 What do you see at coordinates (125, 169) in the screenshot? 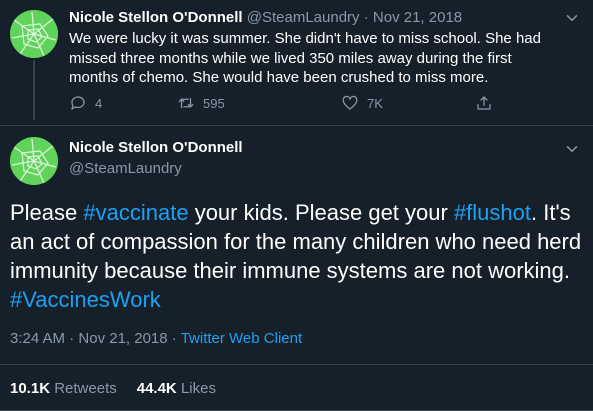
I see `main-handle: @SteamLaundry` at bounding box center [125, 169].